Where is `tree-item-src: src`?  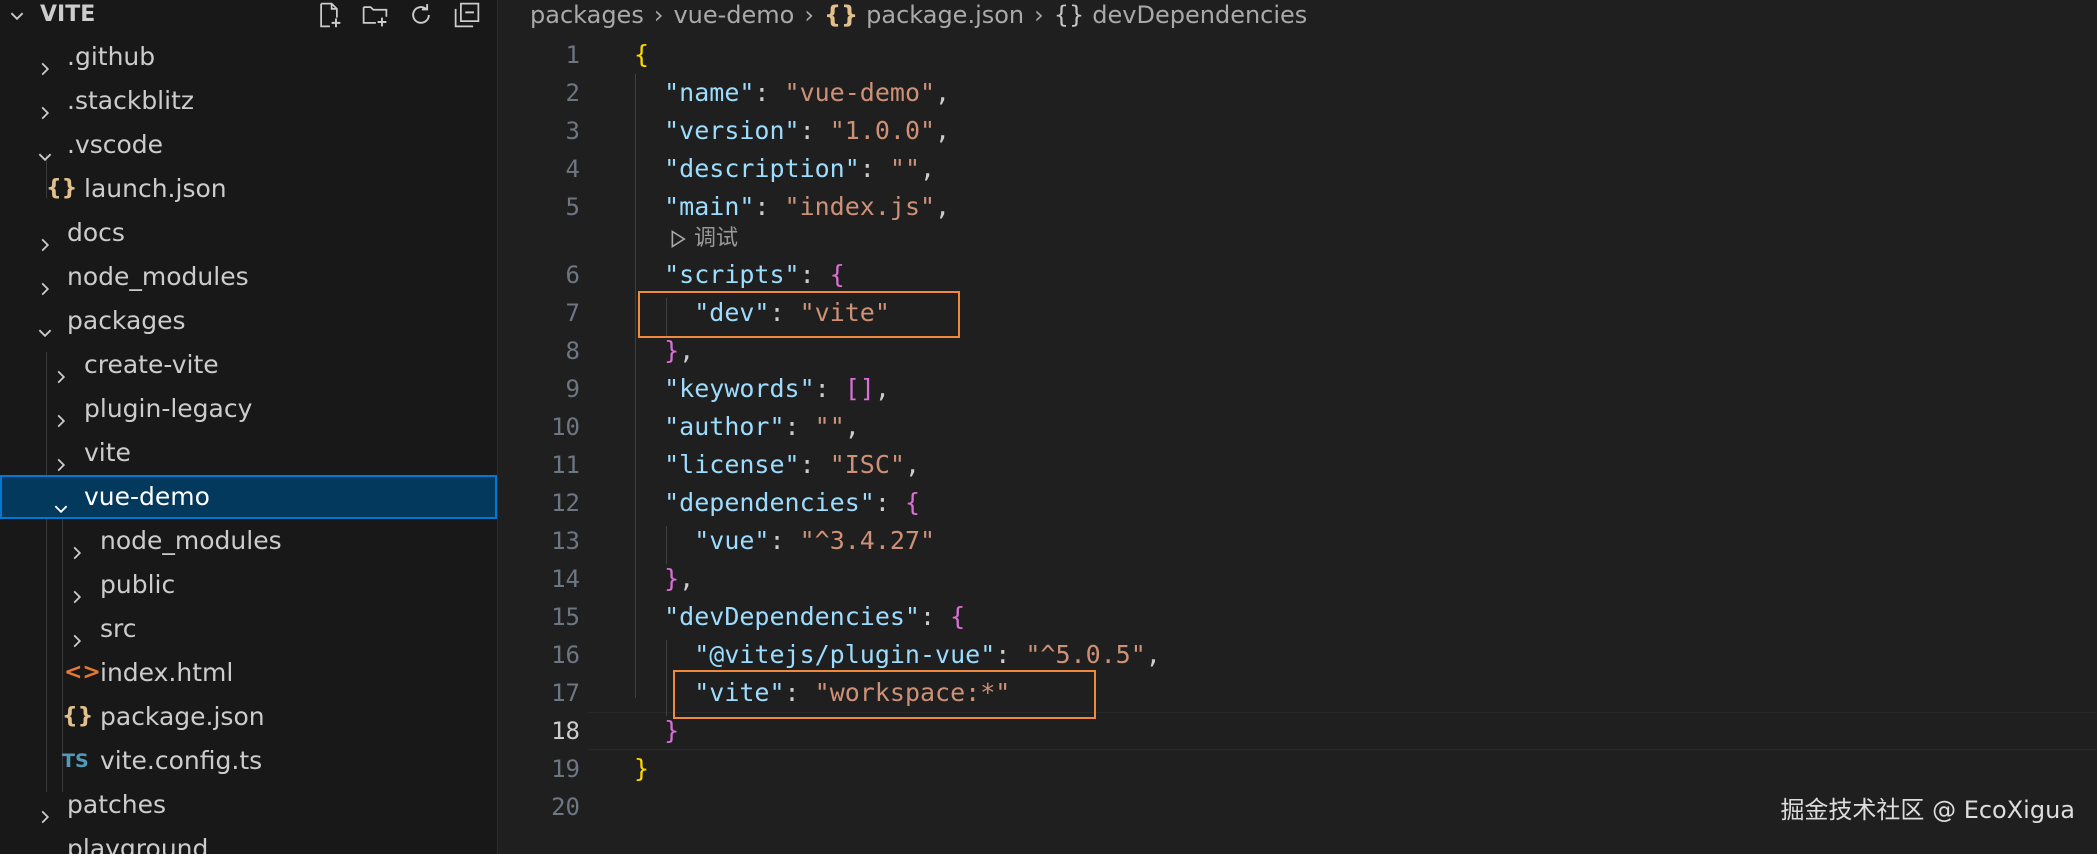
tree-item-src: src is located at coordinates (248, 629).